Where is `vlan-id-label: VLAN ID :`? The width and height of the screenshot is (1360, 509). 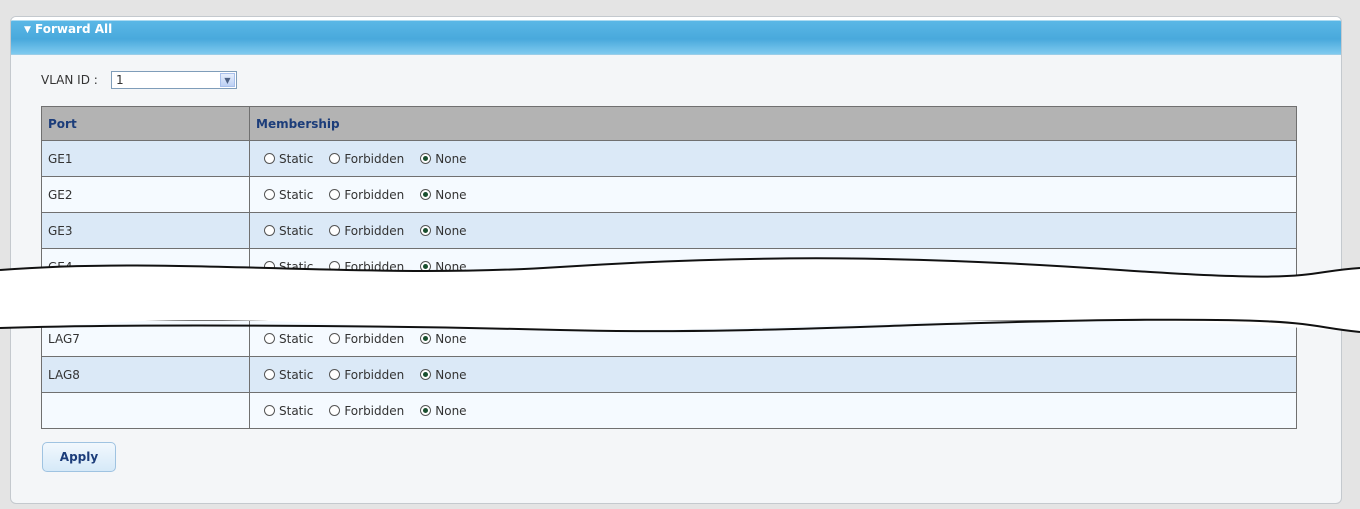 vlan-id-label: VLAN ID : is located at coordinates (69, 80).